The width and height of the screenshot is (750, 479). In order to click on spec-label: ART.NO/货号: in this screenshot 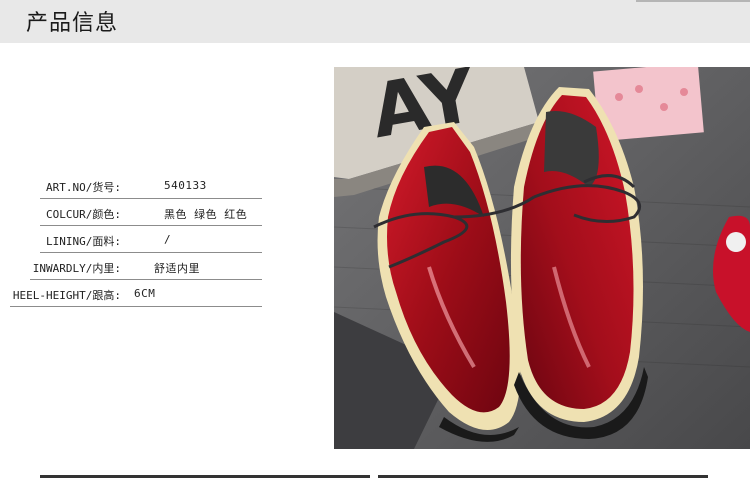, I will do `click(83, 187)`.